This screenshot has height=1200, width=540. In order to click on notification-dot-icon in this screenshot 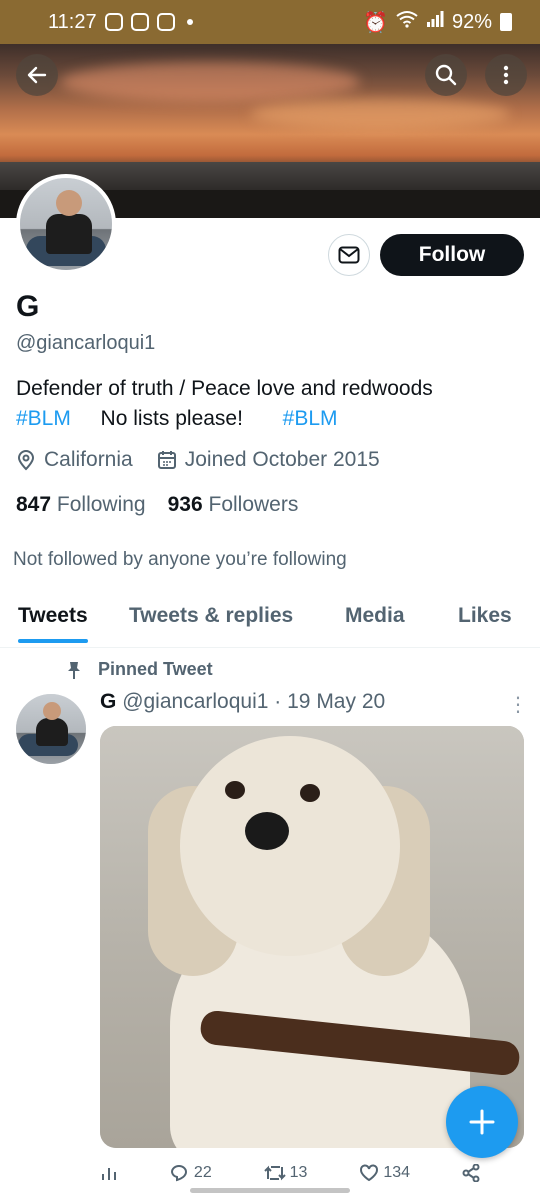, I will do `click(189, 22)`.